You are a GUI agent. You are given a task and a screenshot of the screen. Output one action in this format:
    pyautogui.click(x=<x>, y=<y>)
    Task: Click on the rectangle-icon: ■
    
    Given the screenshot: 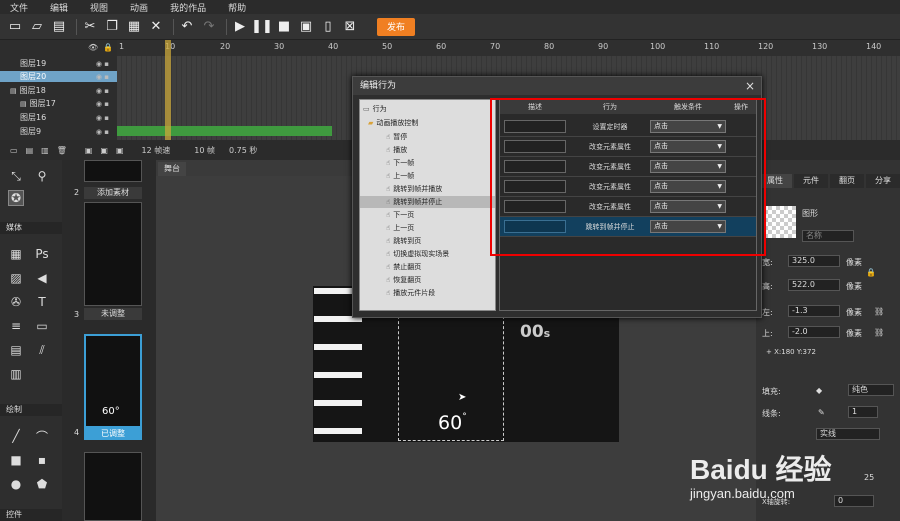 What is the action you would take?
    pyautogui.click(x=16, y=460)
    